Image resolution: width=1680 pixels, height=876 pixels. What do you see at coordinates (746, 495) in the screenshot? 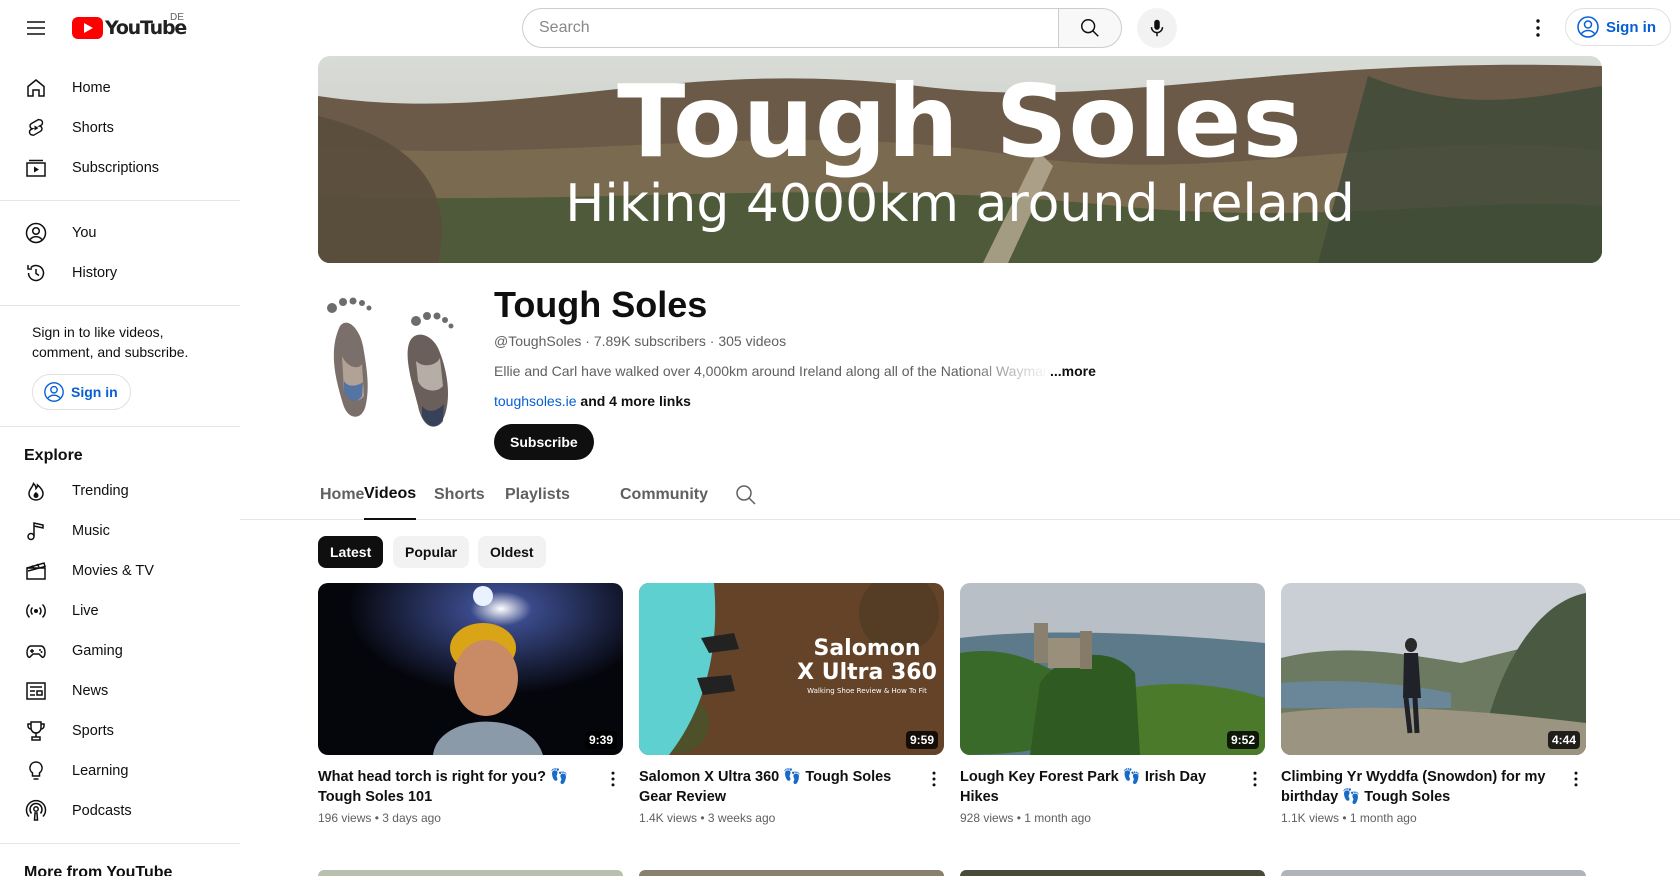
I see `channel-search-button` at bounding box center [746, 495].